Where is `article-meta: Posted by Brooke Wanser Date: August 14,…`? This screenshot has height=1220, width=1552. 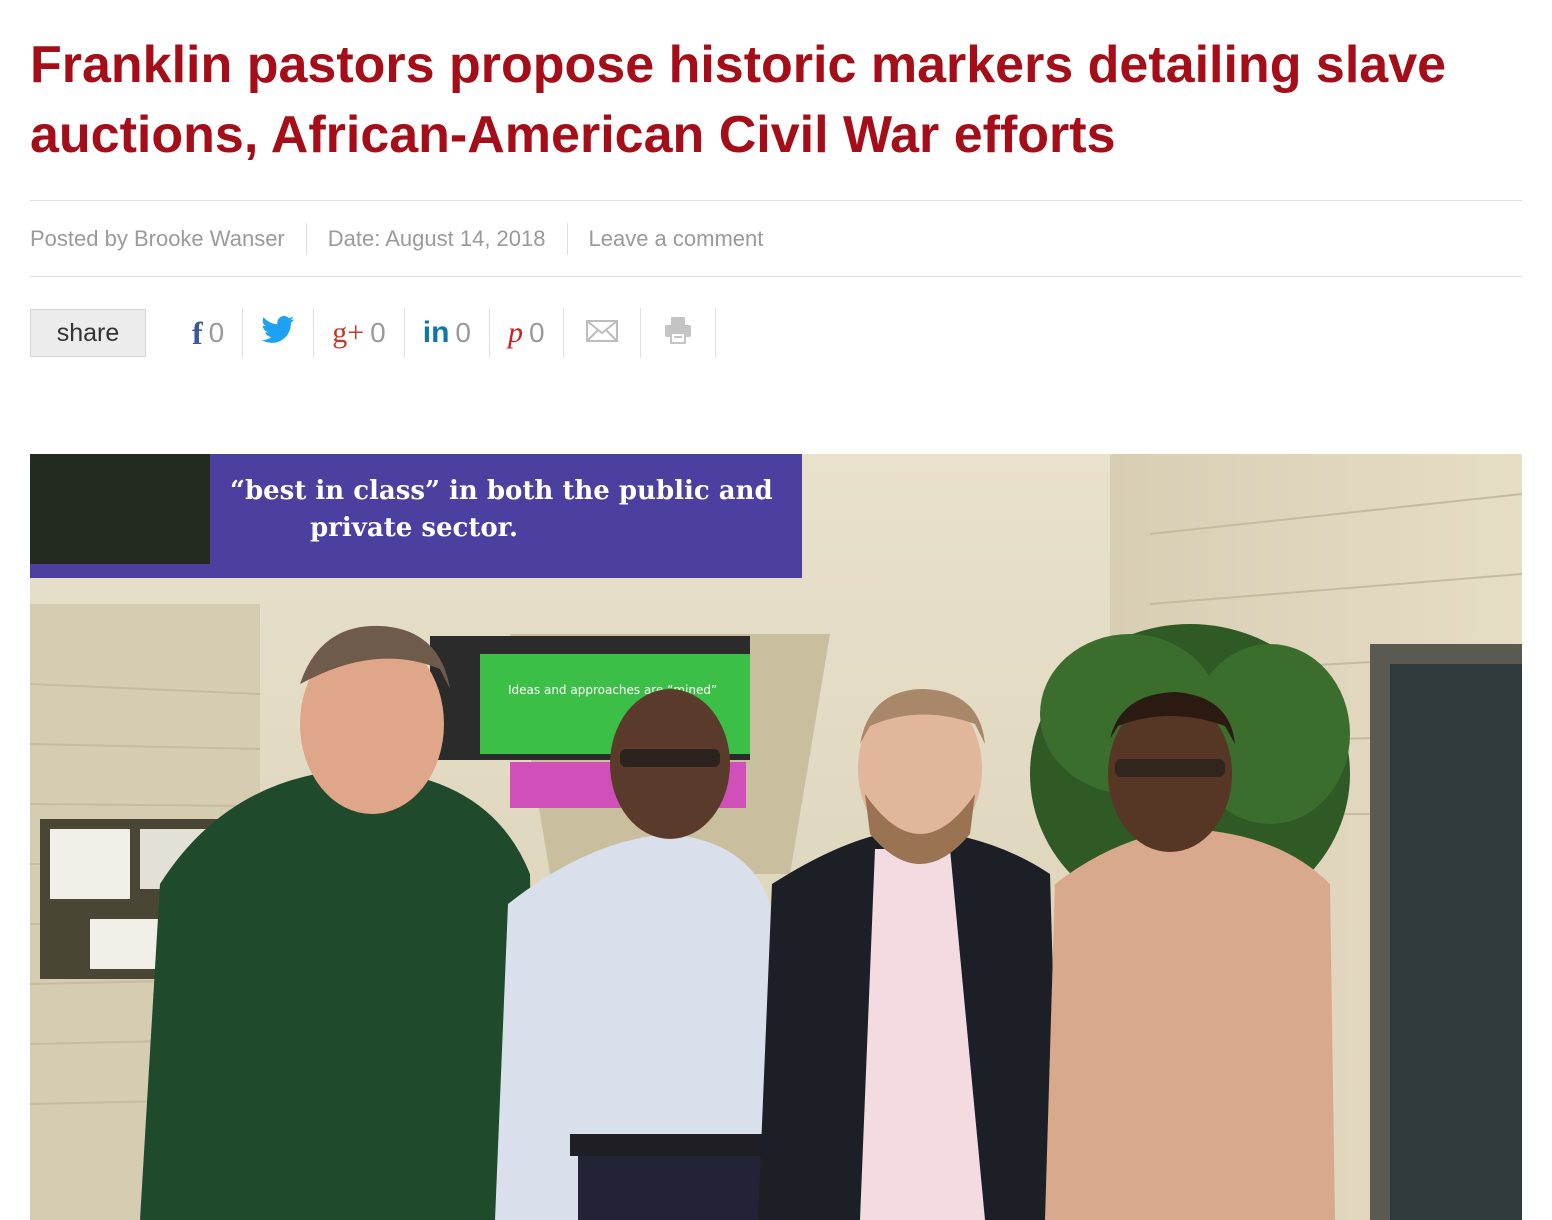
article-meta: Posted by Brooke Wanser Date: August 14,… is located at coordinates (396, 238).